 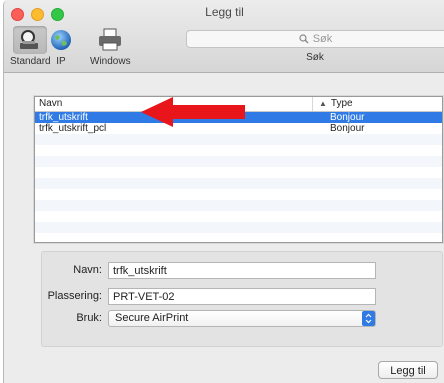 I want to click on windows-tab-label: Windows, so click(x=110, y=61).